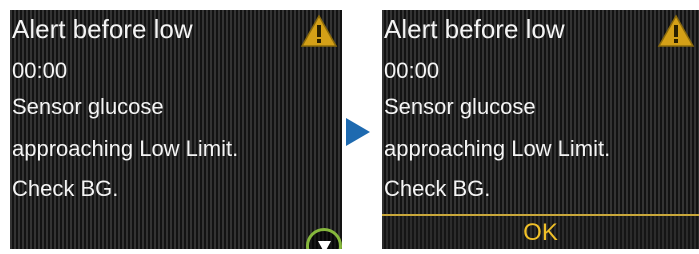  Describe the element at coordinates (324, 238) in the screenshot. I see `scroll-down-button` at that location.